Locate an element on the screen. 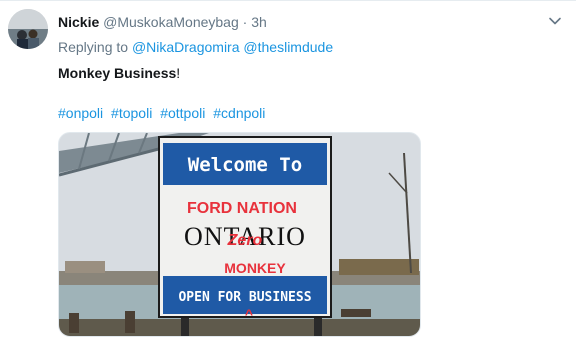  tweet-text: Monkey Business! is located at coordinates (119, 73).